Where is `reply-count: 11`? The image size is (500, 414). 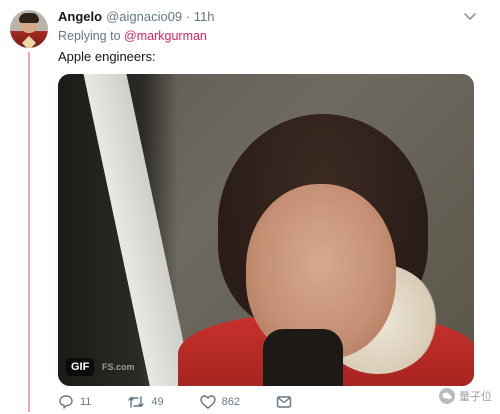 reply-count: 11 is located at coordinates (86, 402).